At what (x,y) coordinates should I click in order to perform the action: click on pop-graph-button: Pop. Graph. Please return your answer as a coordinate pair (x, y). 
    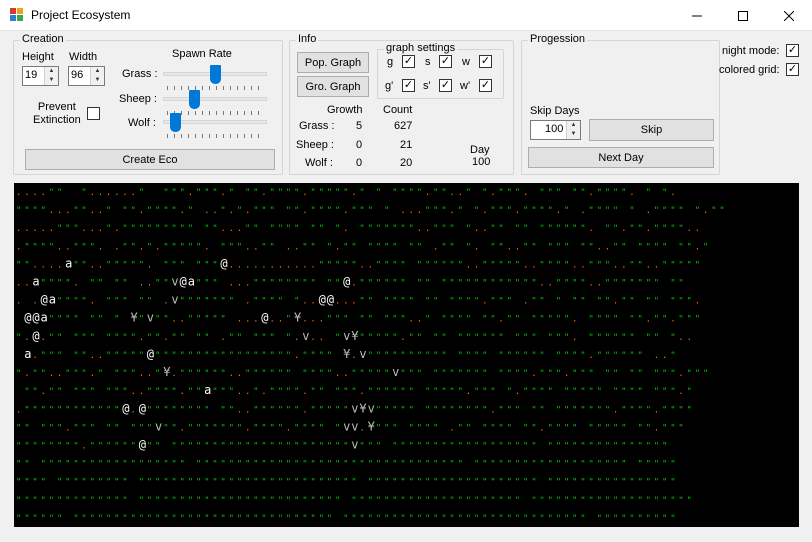
    Looking at the image, I should click on (333, 62).